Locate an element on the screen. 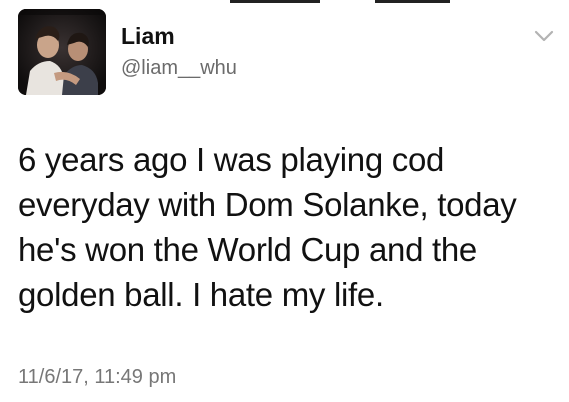 The image size is (569, 402). display-name: Liam is located at coordinates (179, 36).